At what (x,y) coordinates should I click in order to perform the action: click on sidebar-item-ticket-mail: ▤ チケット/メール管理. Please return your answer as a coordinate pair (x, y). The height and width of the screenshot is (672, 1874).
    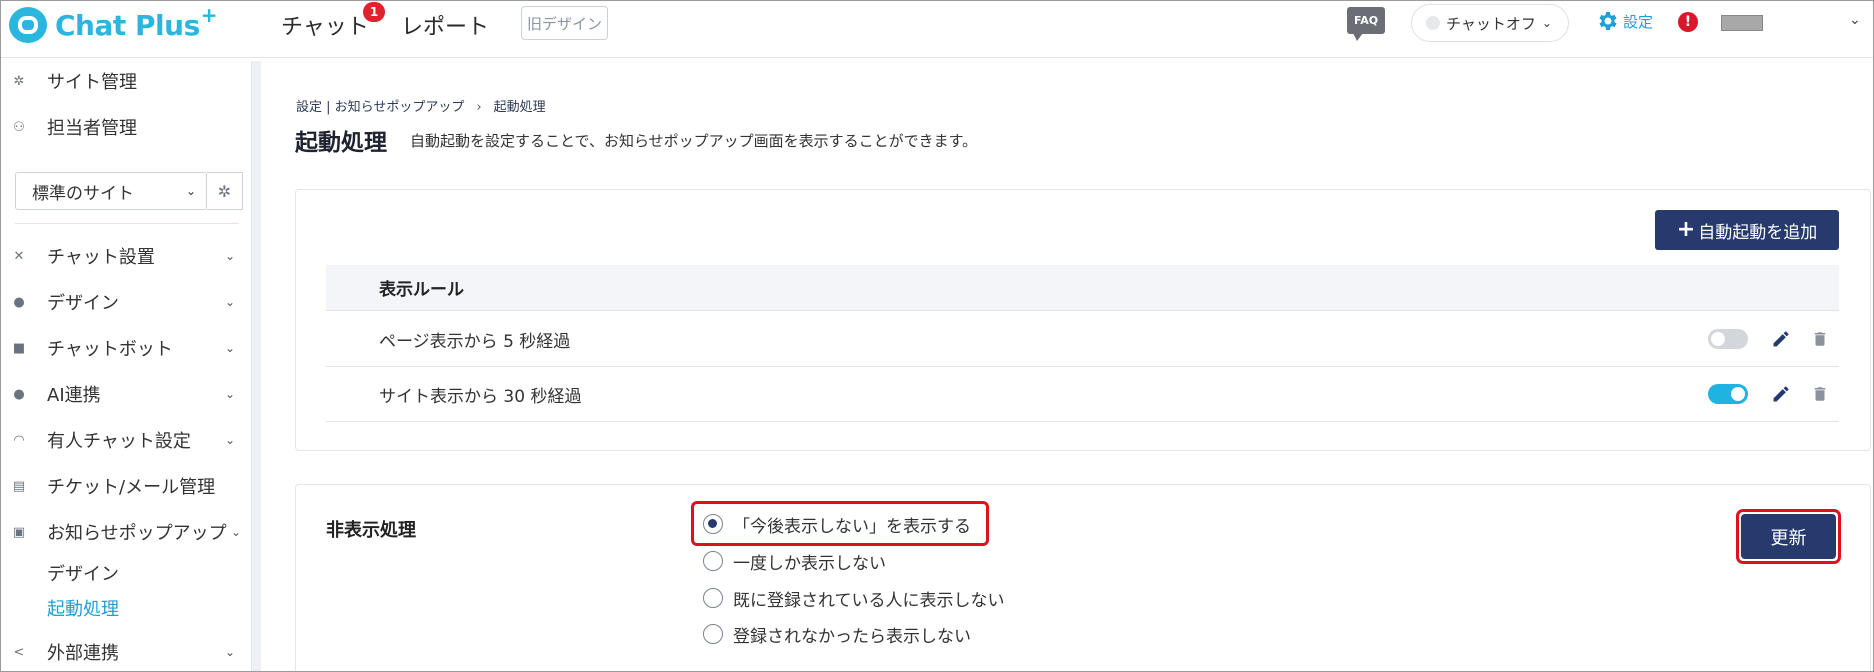
    Looking at the image, I should click on (126, 486).